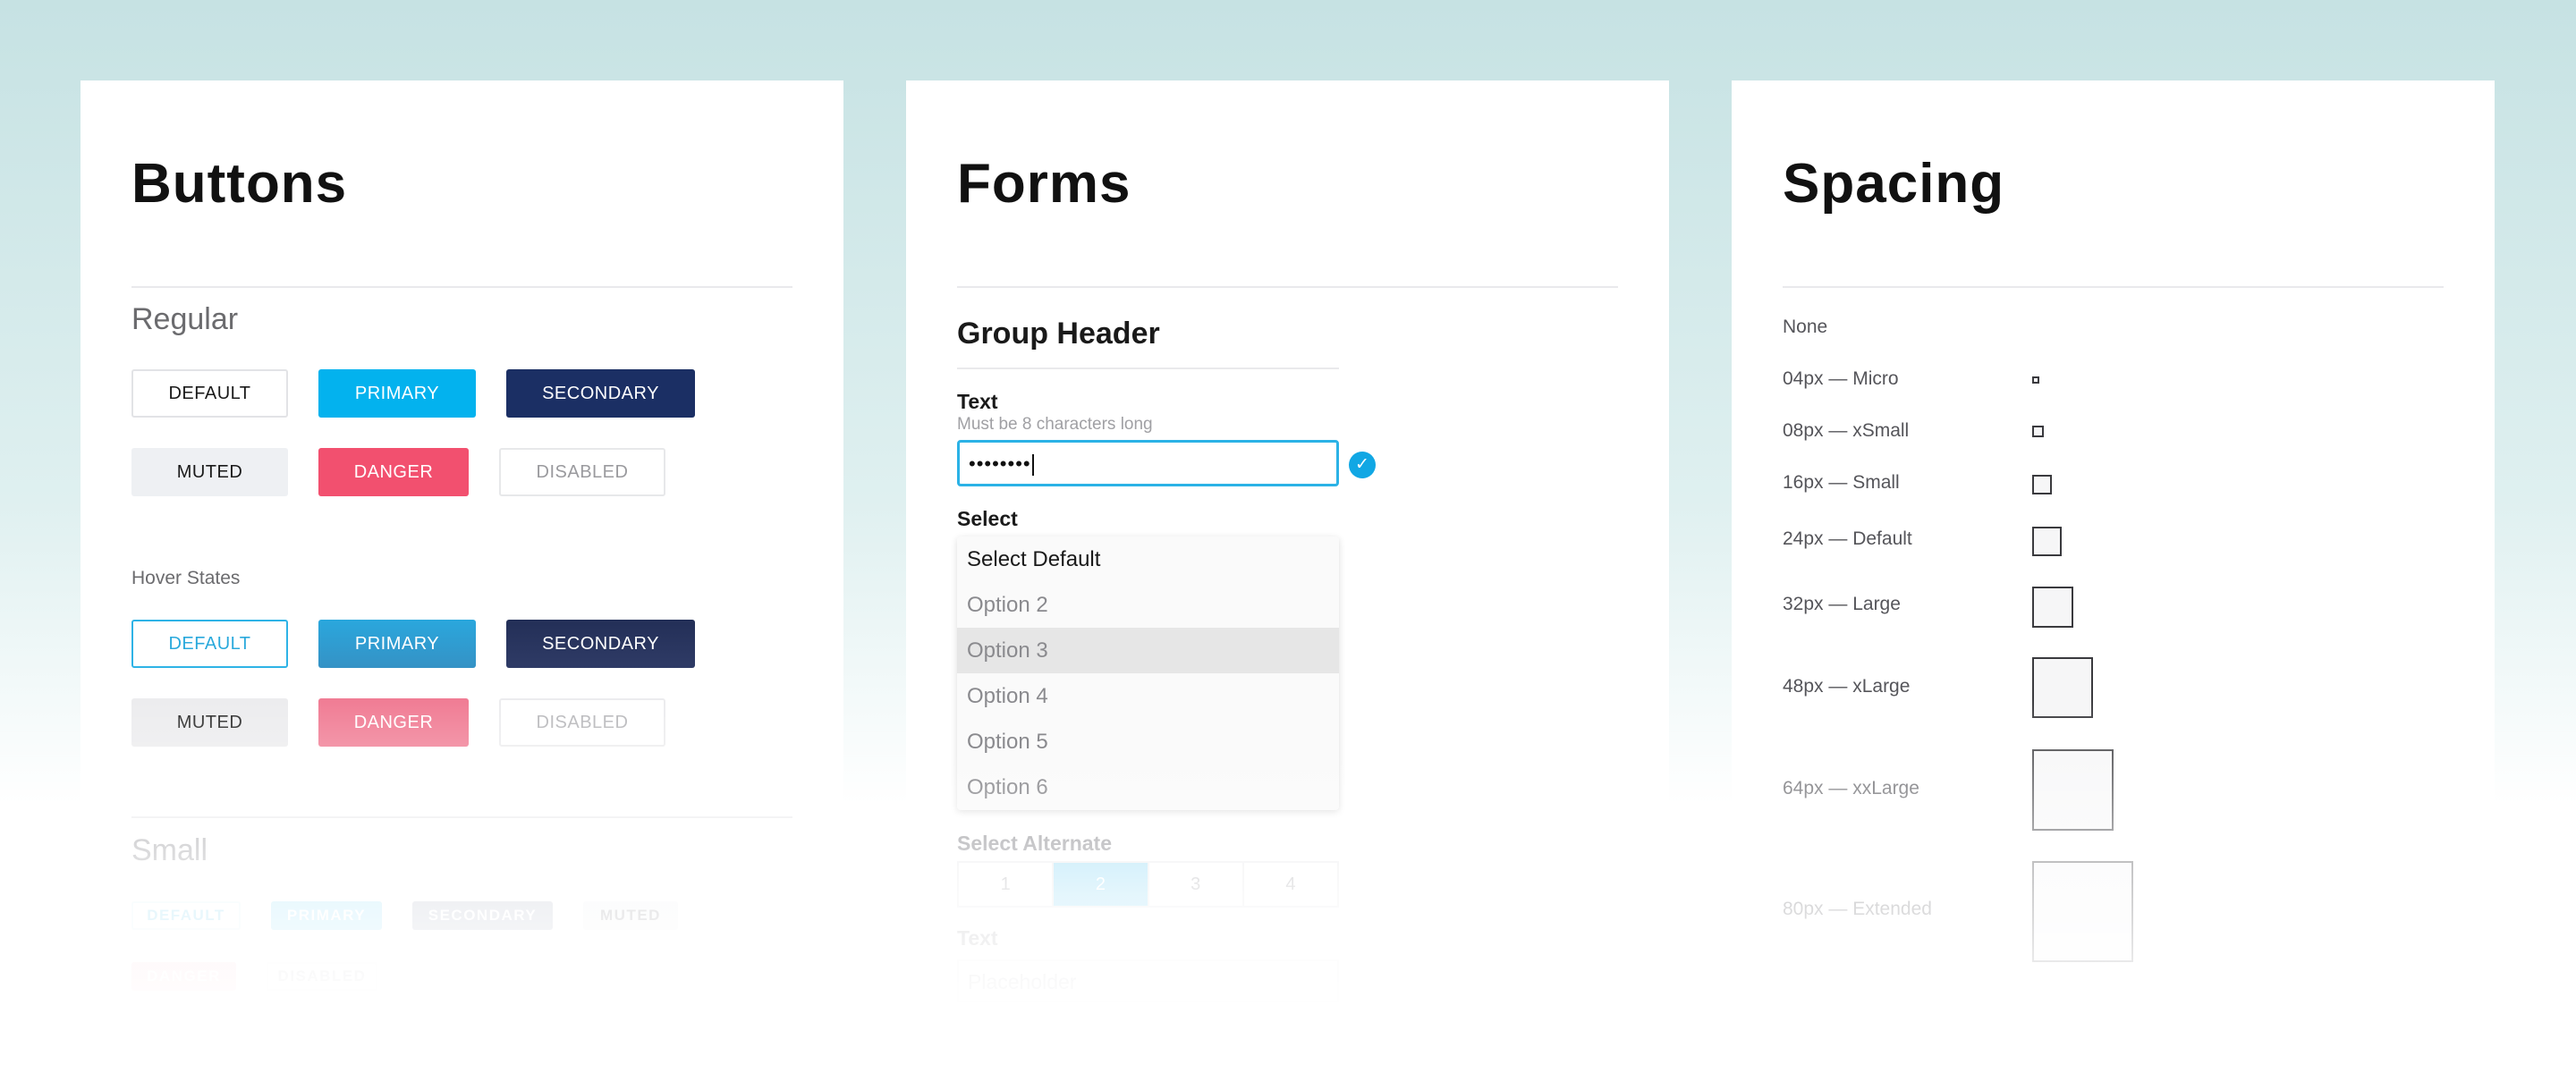 The width and height of the screenshot is (2576, 1073). I want to click on spacing-swatch-xlarge, so click(2062, 687).